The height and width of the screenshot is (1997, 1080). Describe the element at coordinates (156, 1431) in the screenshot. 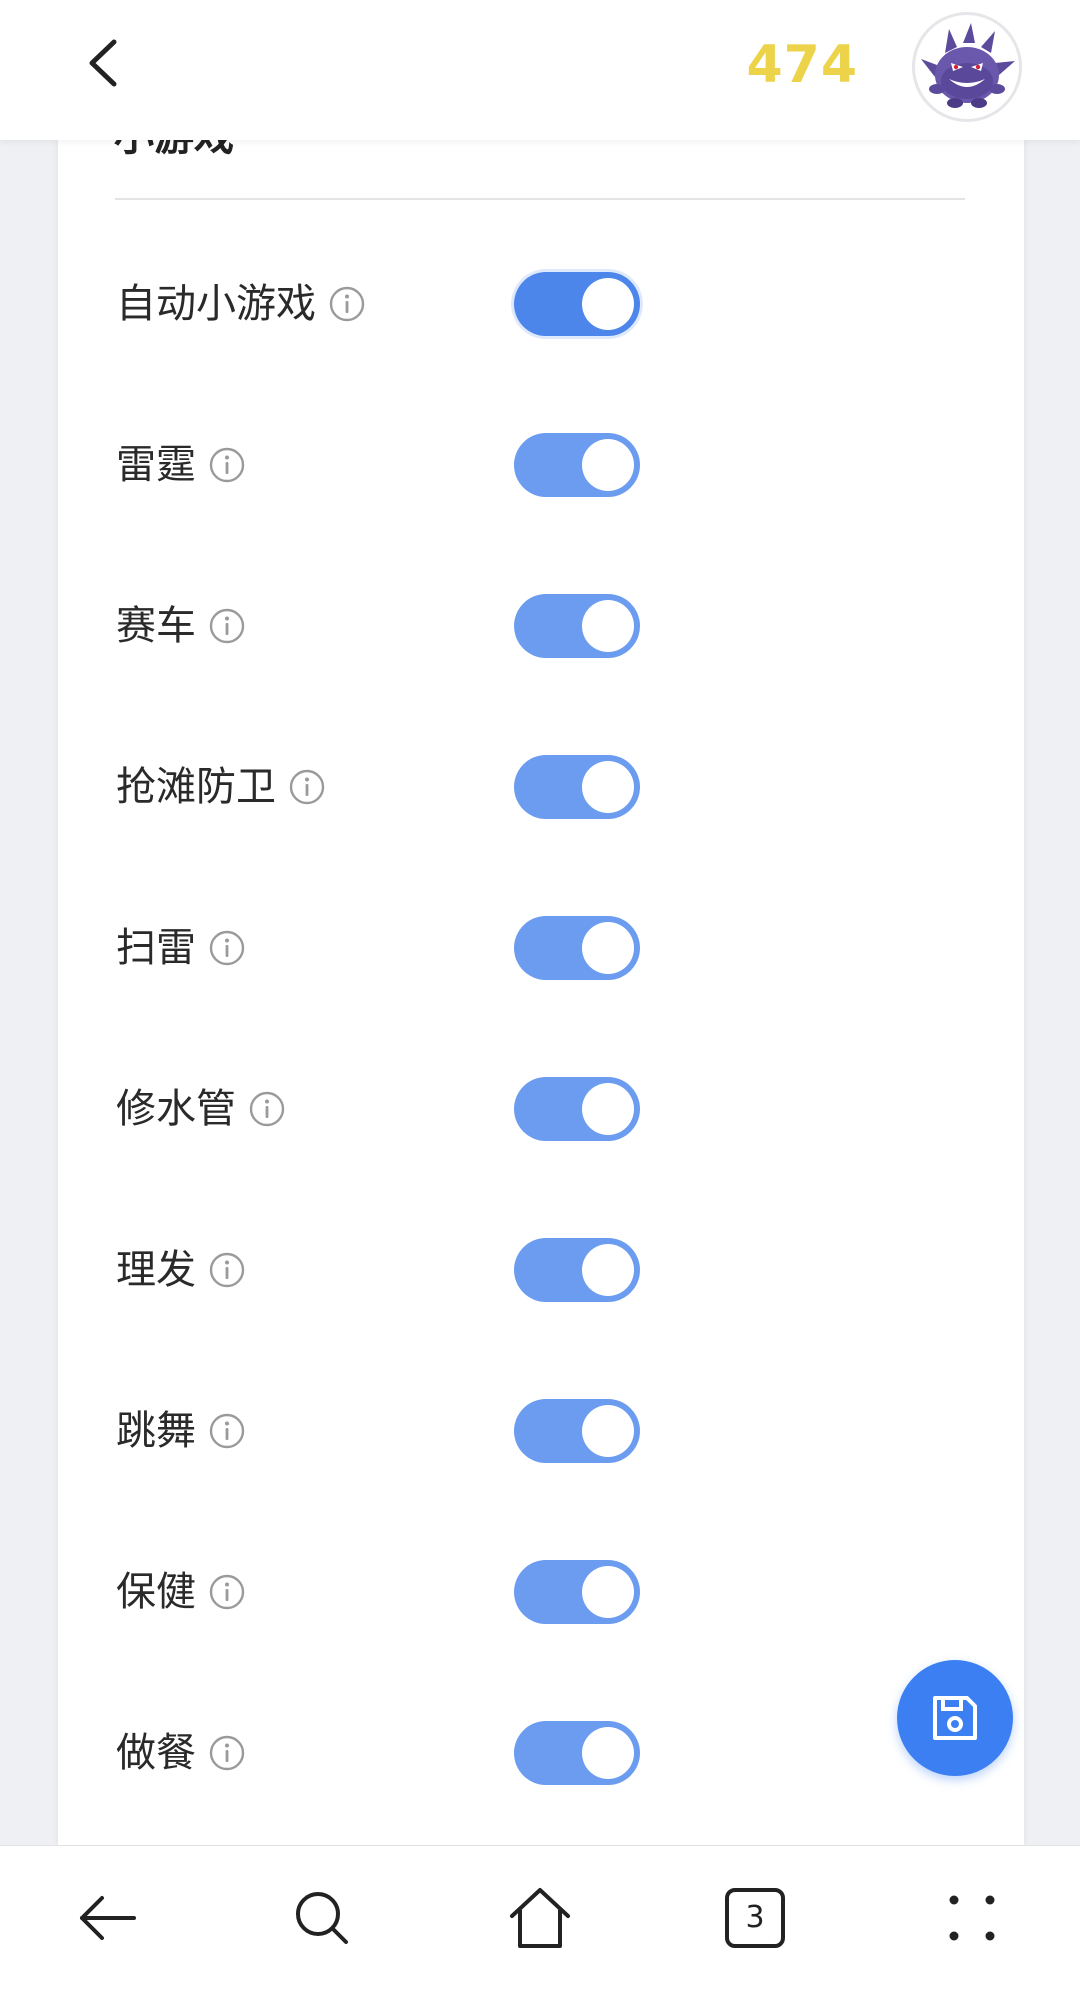

I see `setting-label: 跳舞` at that location.